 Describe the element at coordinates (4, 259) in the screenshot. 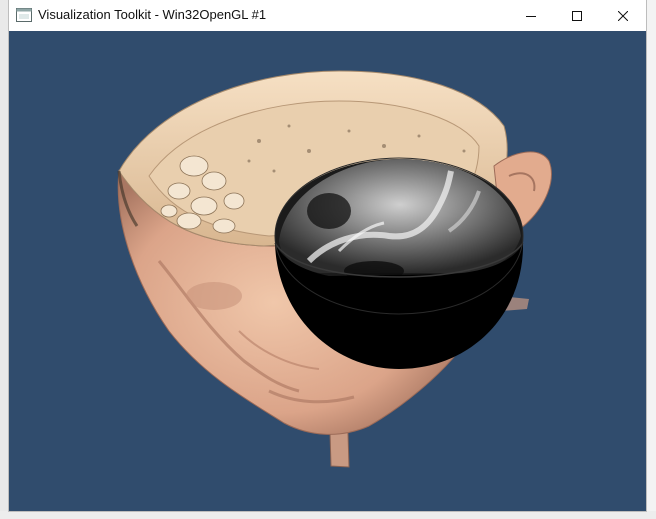

I see `background-window-edge` at that location.